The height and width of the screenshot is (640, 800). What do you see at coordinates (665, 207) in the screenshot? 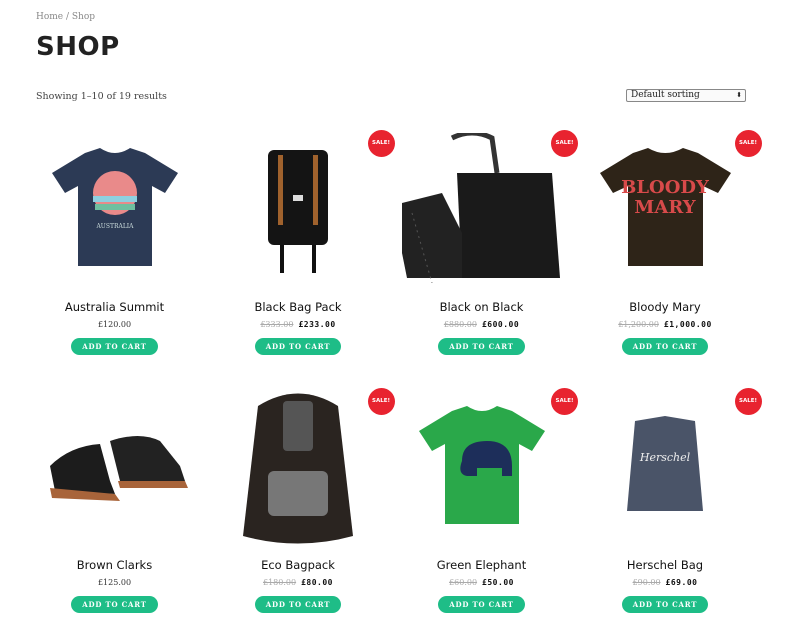
I see `svg-text: MARY` at bounding box center [665, 207].